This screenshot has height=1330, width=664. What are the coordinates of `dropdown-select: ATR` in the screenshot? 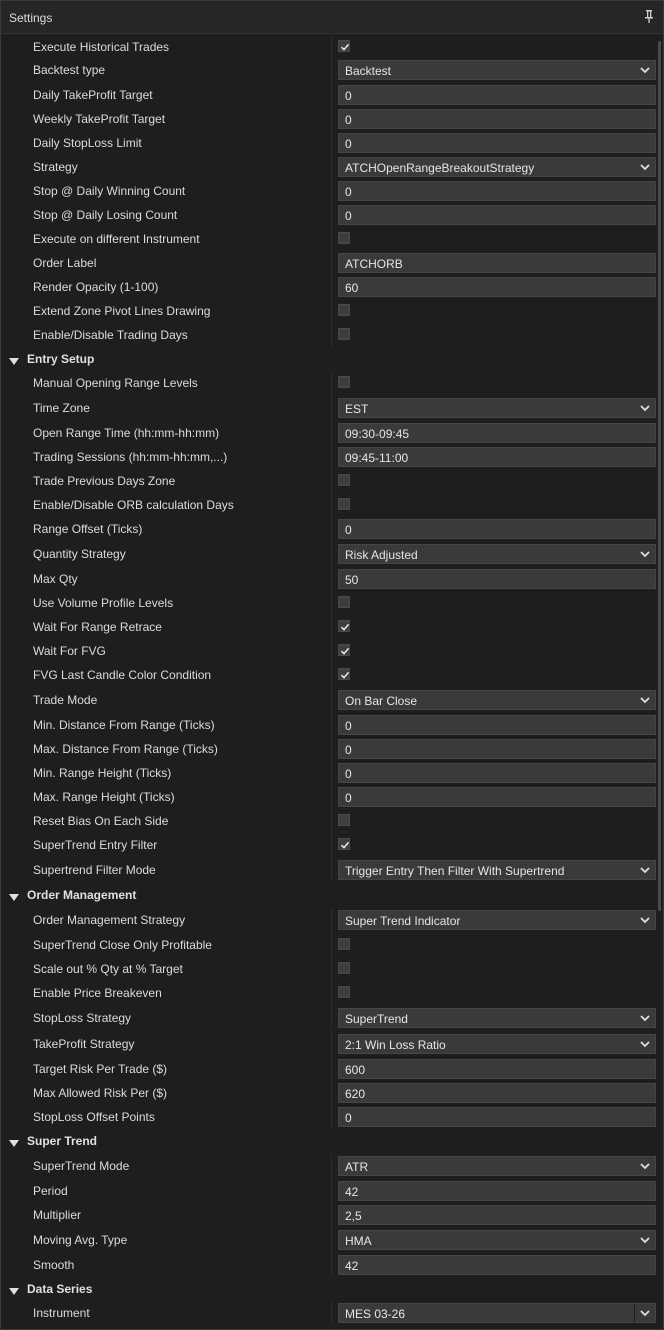 It's located at (497, 1166).